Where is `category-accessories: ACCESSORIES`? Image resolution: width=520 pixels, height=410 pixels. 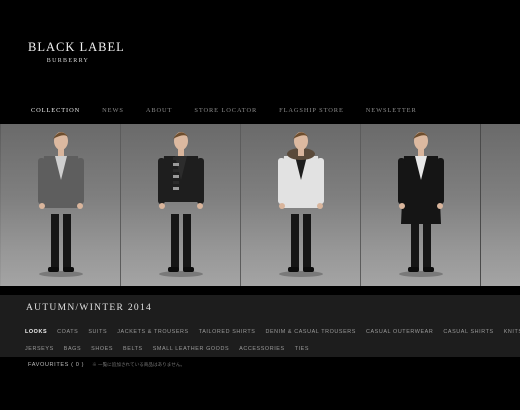
category-accessories: ACCESSORIES is located at coordinates (262, 349).